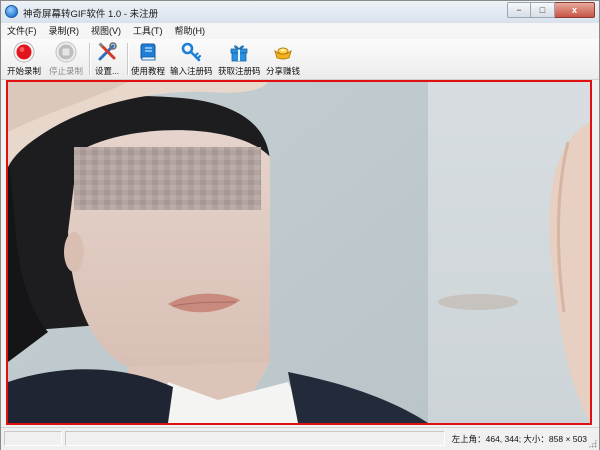 This screenshot has width=600, height=450. Describe the element at coordinates (148, 71) in the screenshot. I see `tutorial-label: 使用教程` at that location.